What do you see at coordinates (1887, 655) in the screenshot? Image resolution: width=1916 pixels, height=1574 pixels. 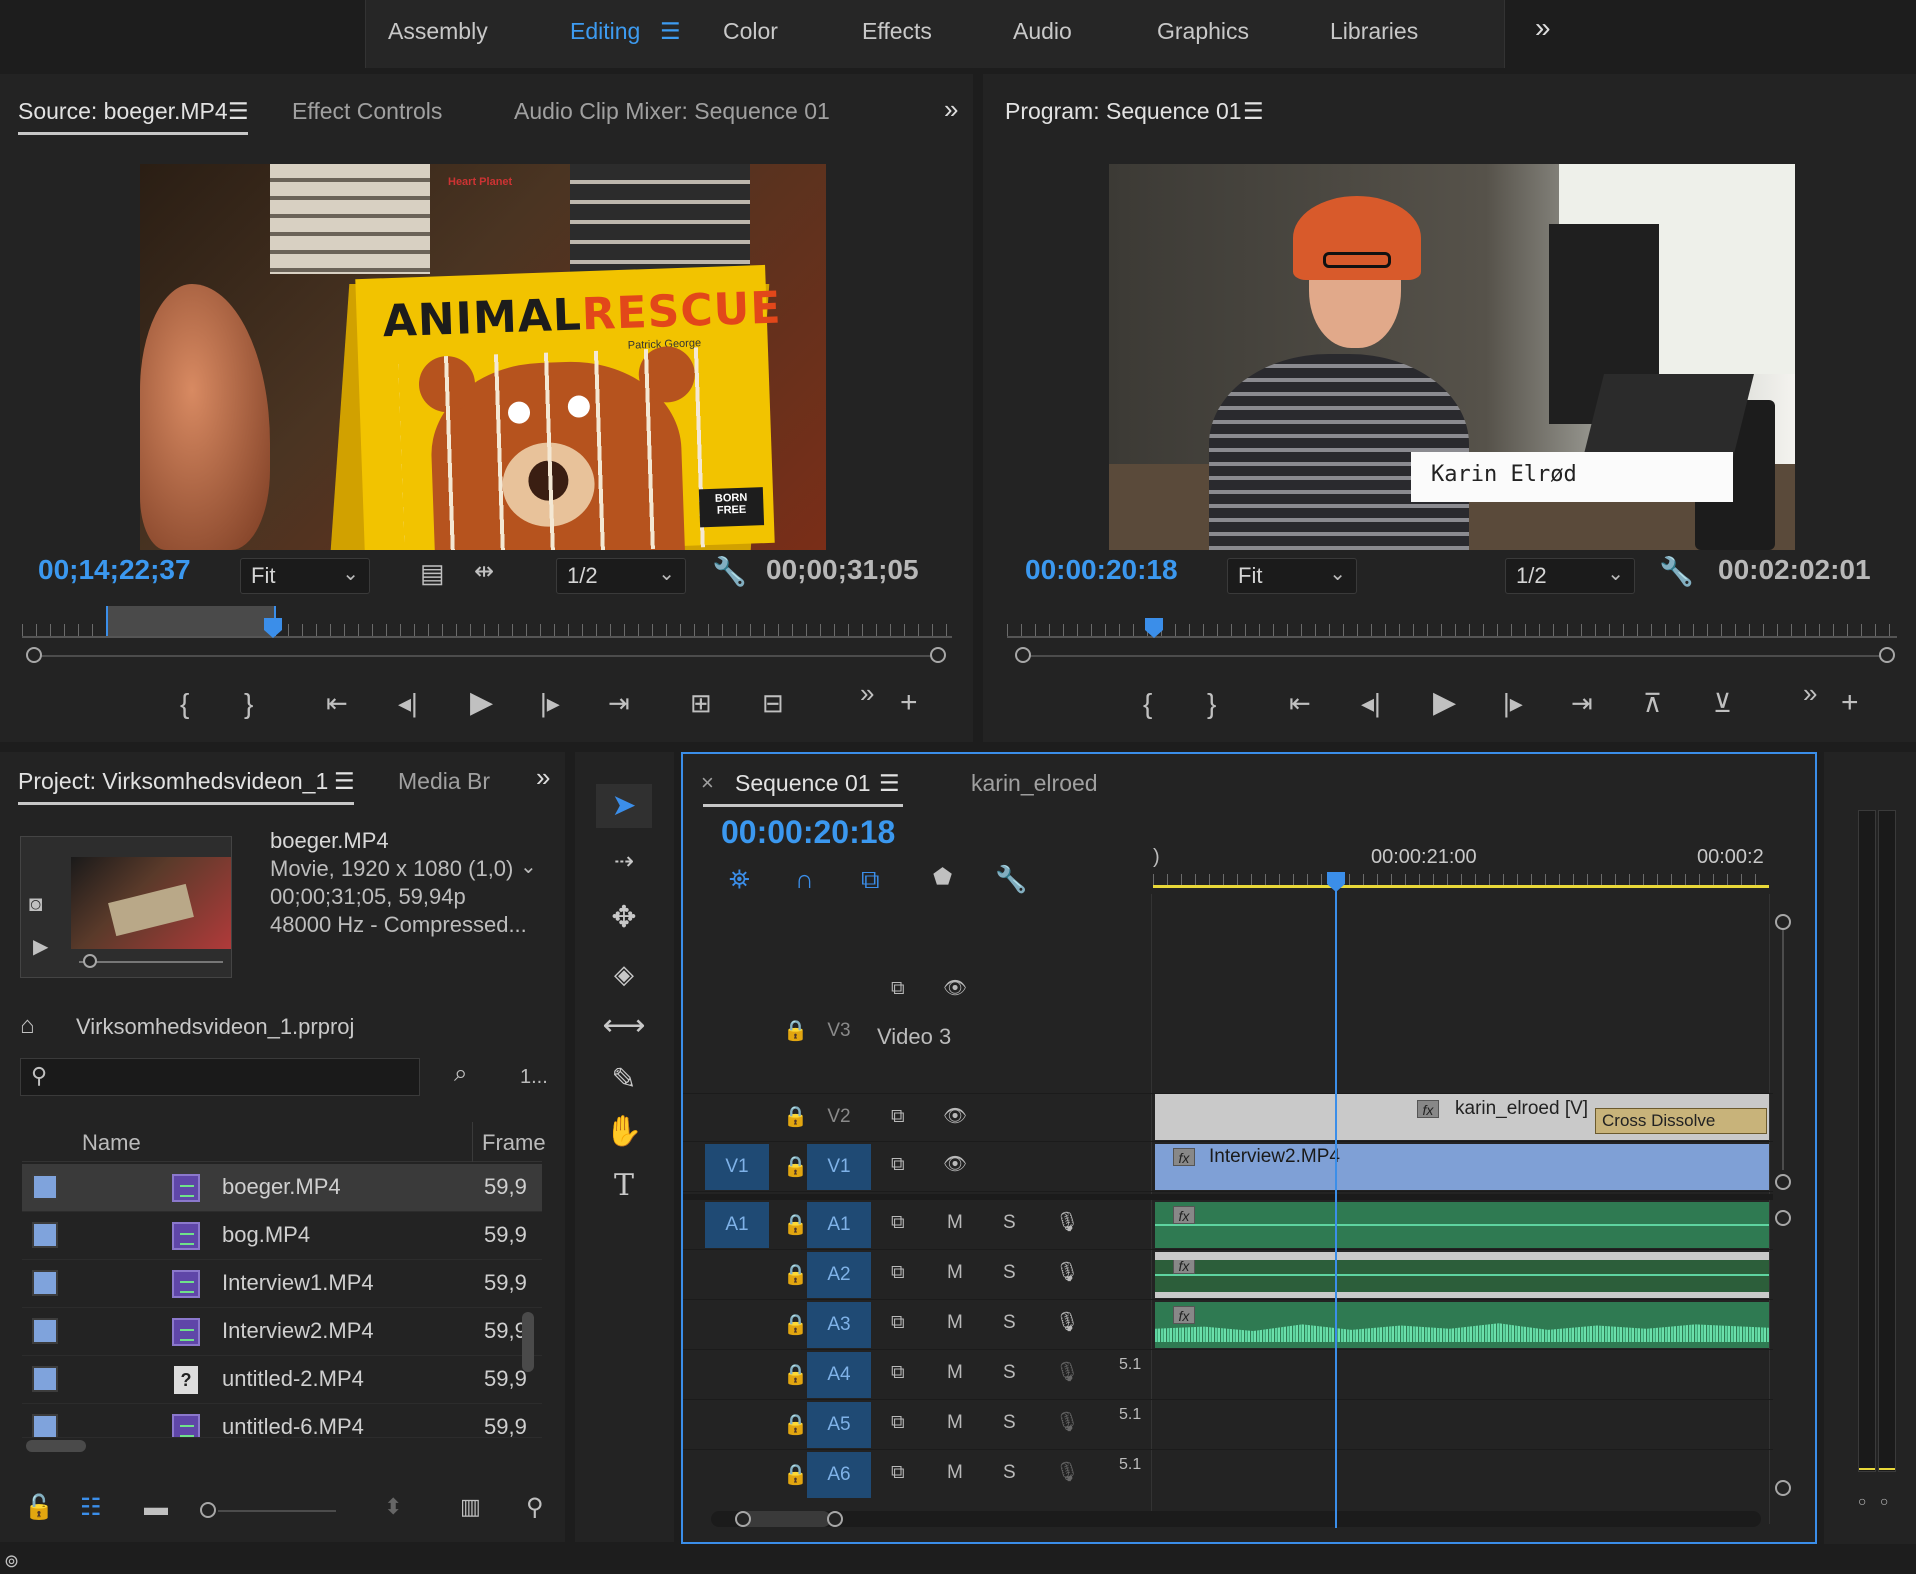 I see `program-zoom-right-handle` at bounding box center [1887, 655].